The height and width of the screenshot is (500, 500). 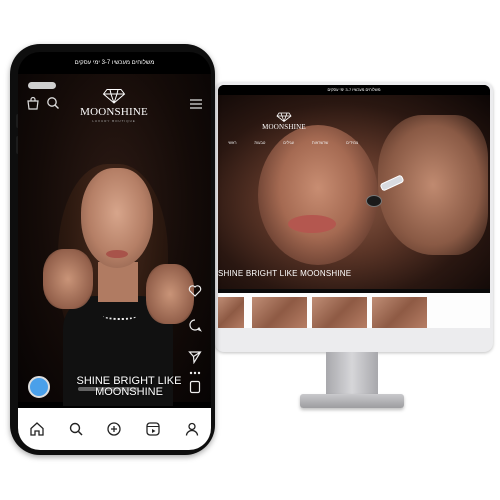 I want to click on avatar, so click(x=39, y=387).